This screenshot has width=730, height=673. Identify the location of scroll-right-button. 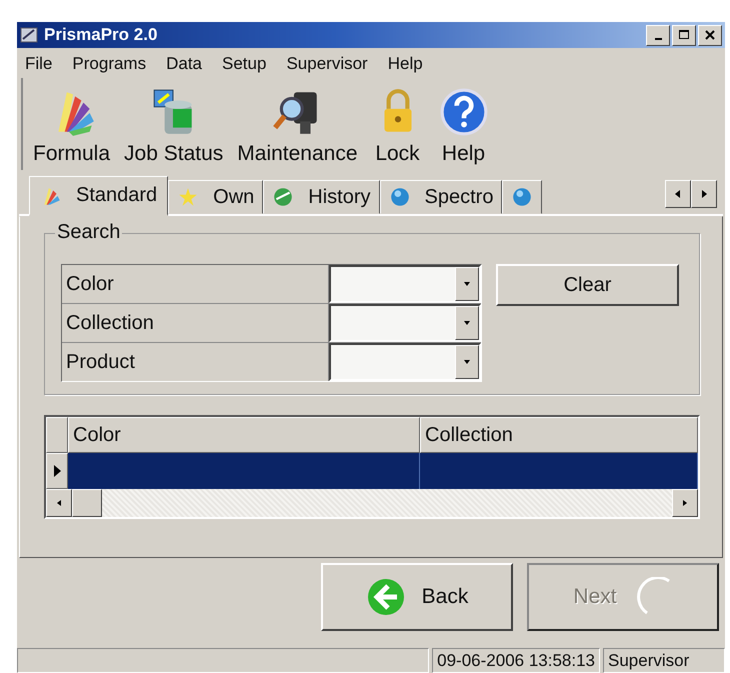
(704, 194).